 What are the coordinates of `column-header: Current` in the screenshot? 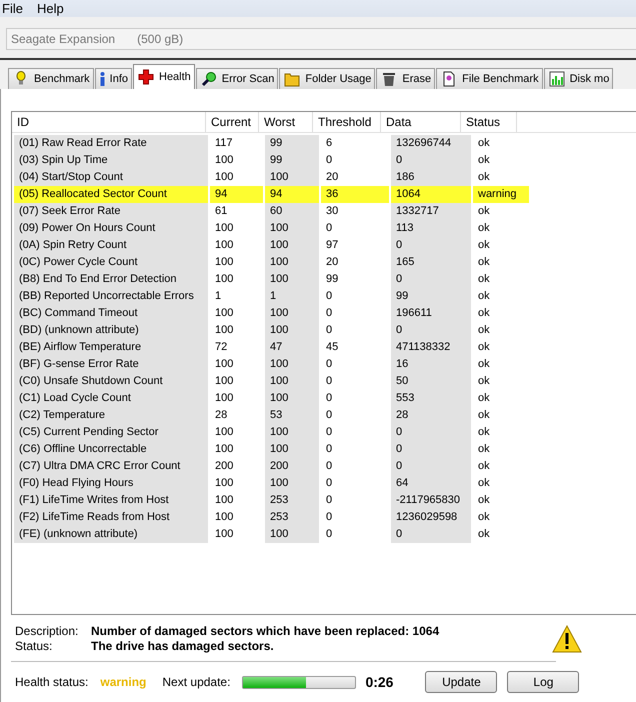 It's located at (232, 122).